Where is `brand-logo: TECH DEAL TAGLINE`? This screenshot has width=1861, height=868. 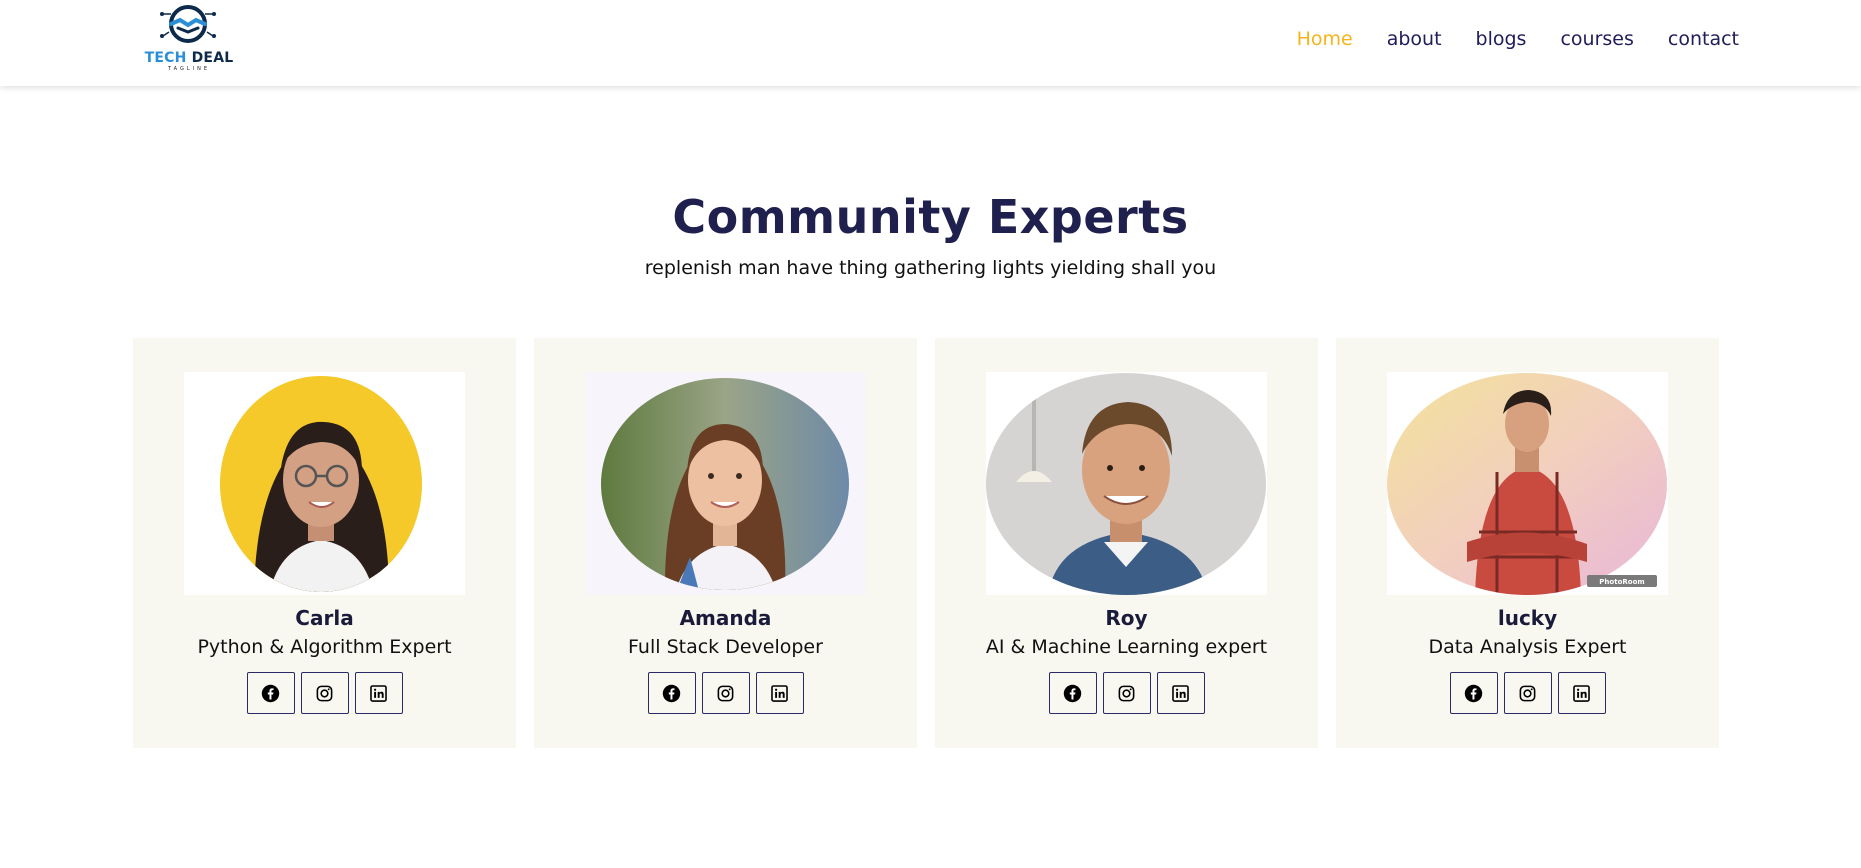 brand-logo: TECH DEAL TAGLINE is located at coordinates (188, 37).